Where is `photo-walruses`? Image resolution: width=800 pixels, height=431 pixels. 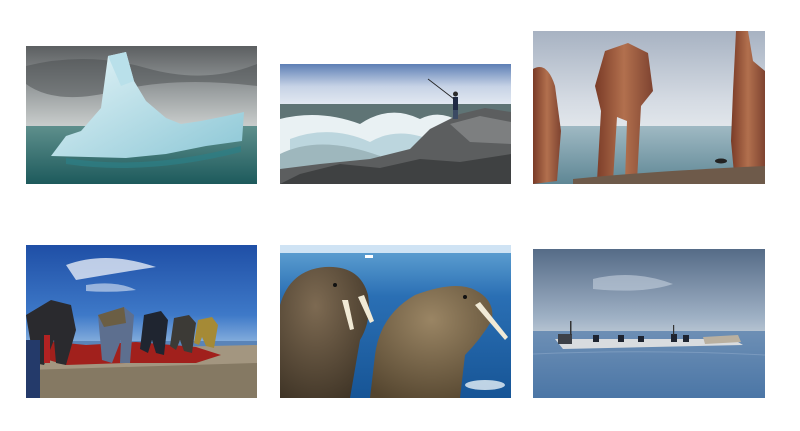 photo-walruses is located at coordinates (395, 321).